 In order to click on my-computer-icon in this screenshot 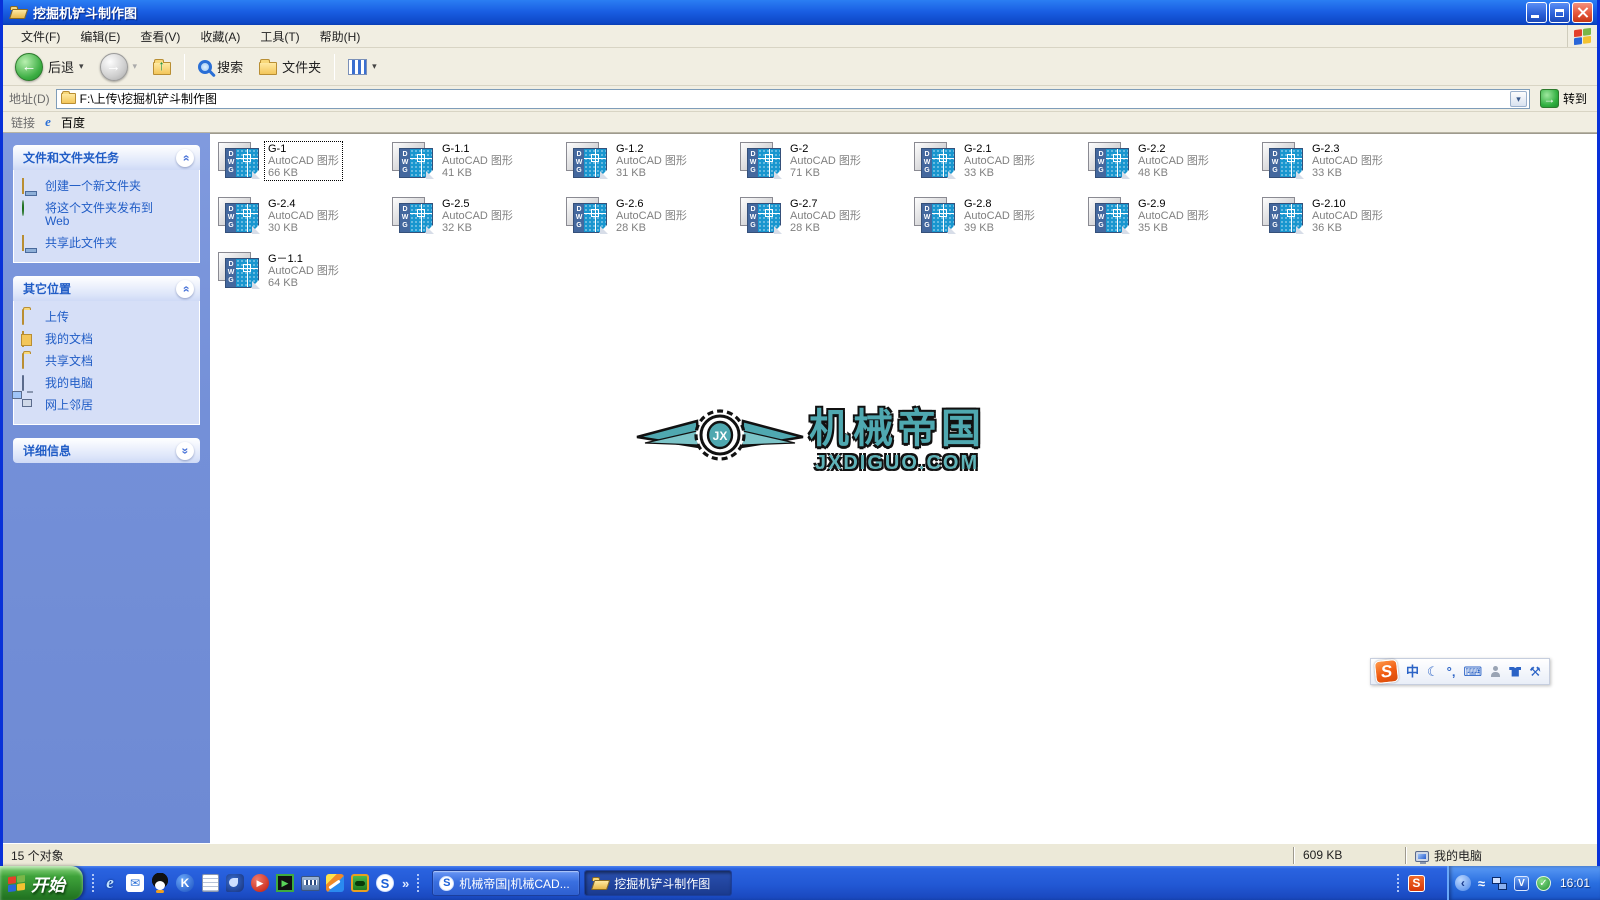, I will do `click(23, 383)`.